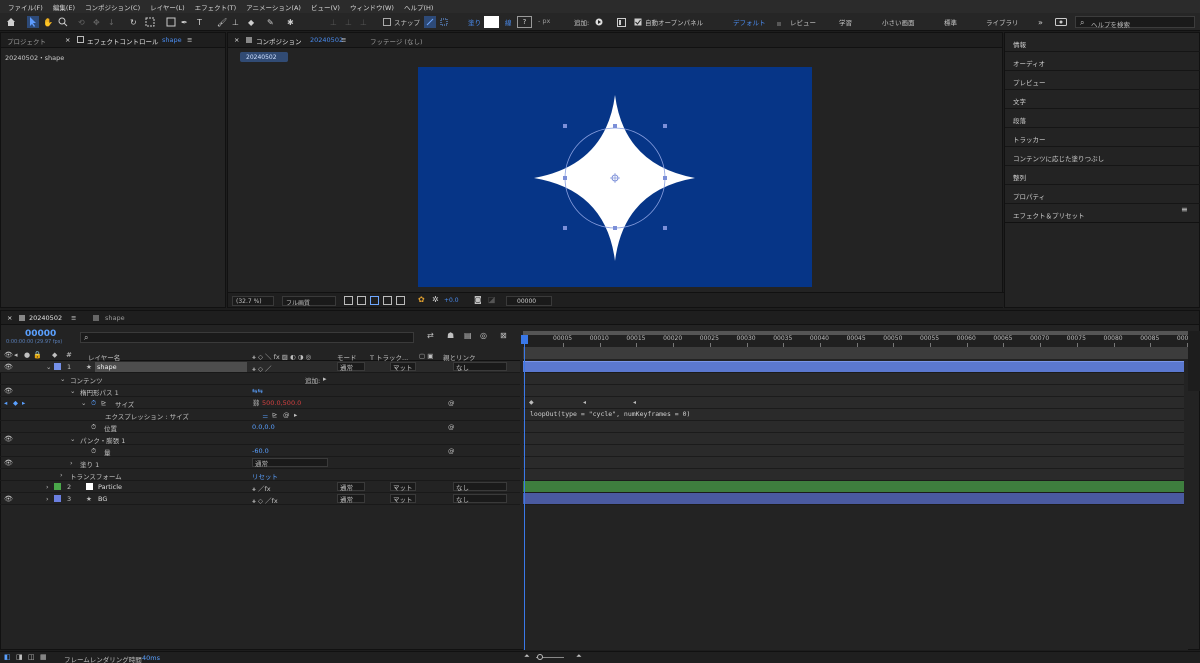 The height and width of the screenshot is (663, 1200). I want to click on expression-toggle-icon: ＝, so click(265, 416).